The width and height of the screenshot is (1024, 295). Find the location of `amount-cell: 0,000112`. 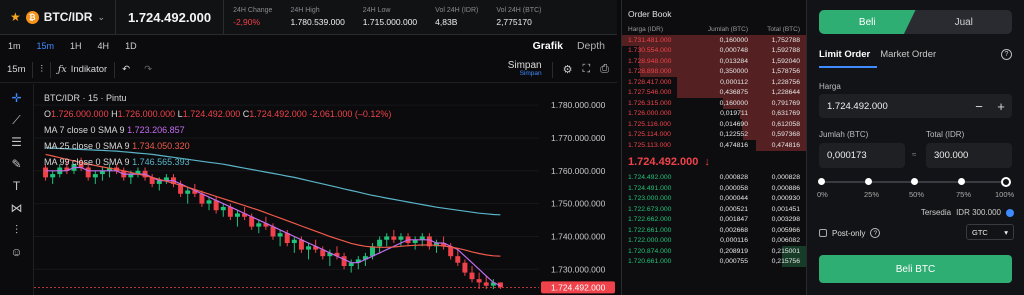

amount-cell: 0,000112 is located at coordinates (734, 82).